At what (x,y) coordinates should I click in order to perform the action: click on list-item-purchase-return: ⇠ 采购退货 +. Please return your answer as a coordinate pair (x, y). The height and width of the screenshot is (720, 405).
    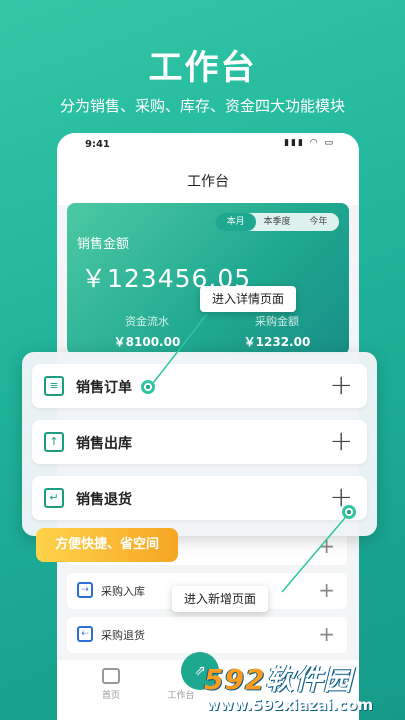
    Looking at the image, I should click on (207, 635).